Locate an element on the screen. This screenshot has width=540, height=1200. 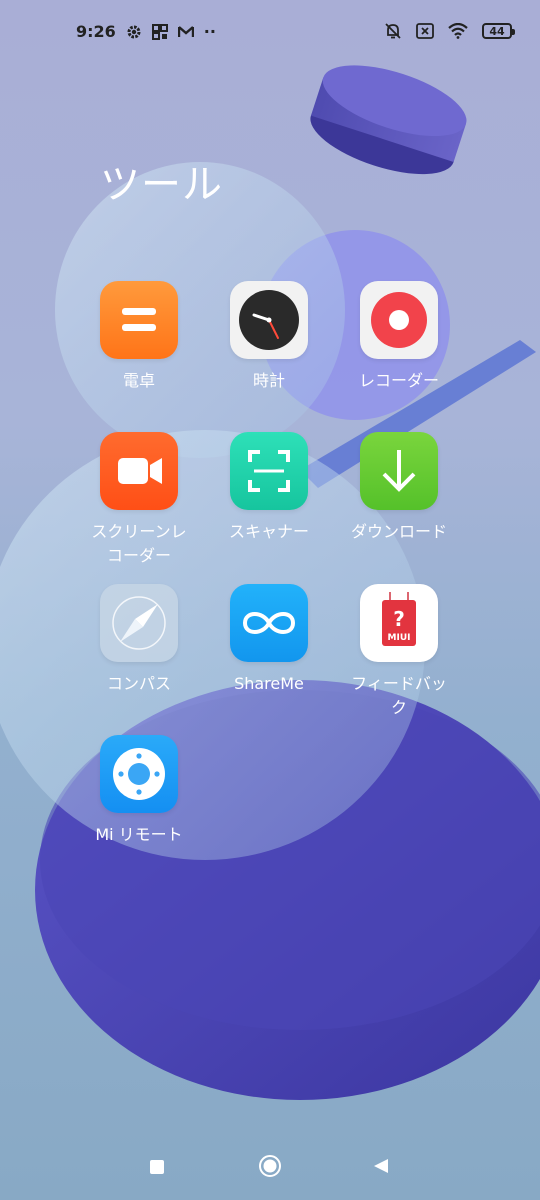
battery-icon: 44 is located at coordinates (498, 31).